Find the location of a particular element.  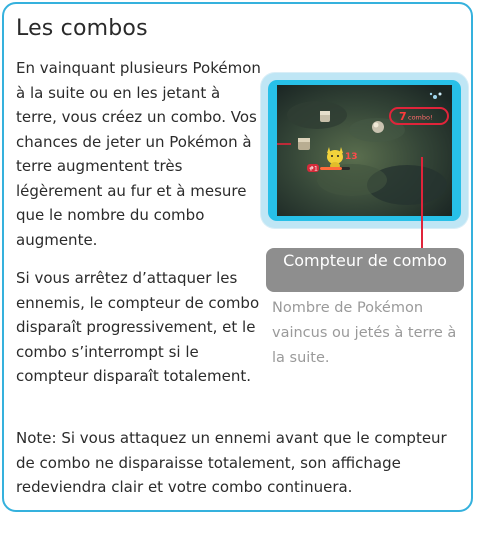

screenshot-bezel: 13 #1 7 combo! is located at coordinates (364, 150).